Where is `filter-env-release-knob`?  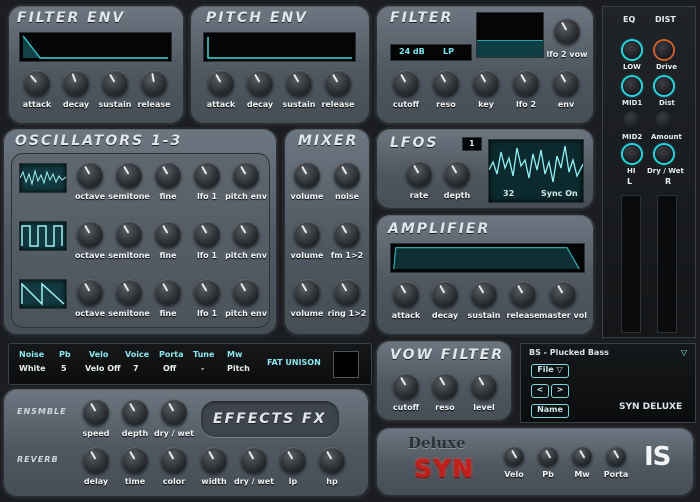
filter-env-release-knob is located at coordinates (154, 83).